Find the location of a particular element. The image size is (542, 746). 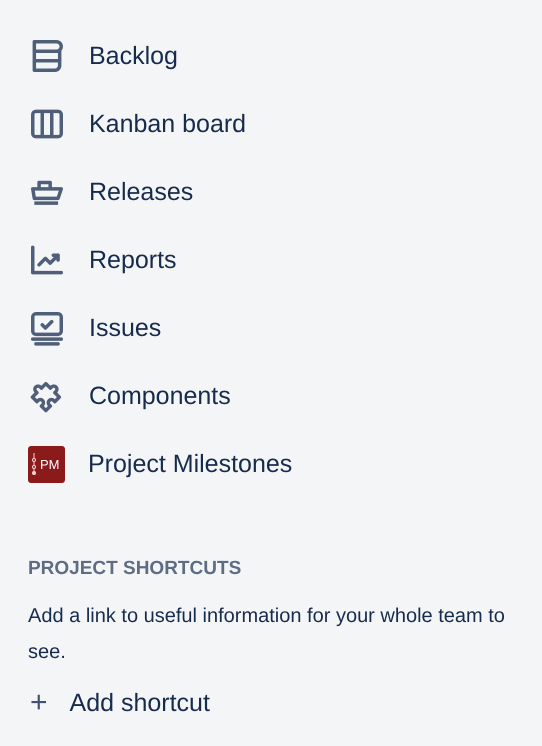

nav-item: Components is located at coordinates (285, 396).